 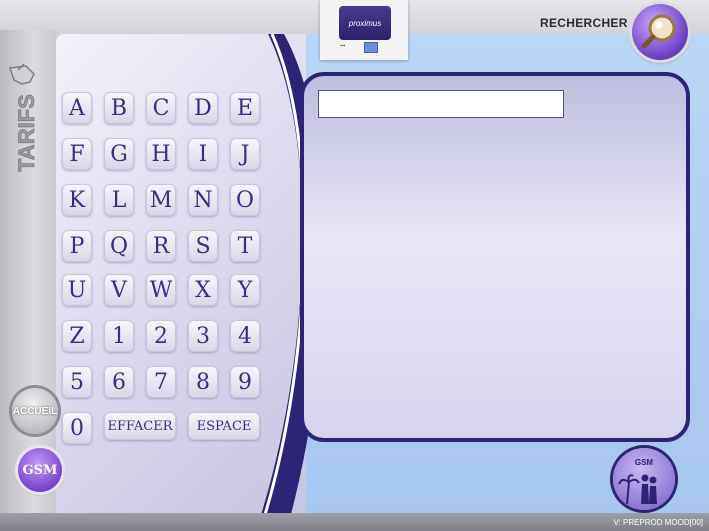 What do you see at coordinates (354, 522) in the screenshot?
I see `bottom-frame` at bounding box center [354, 522].